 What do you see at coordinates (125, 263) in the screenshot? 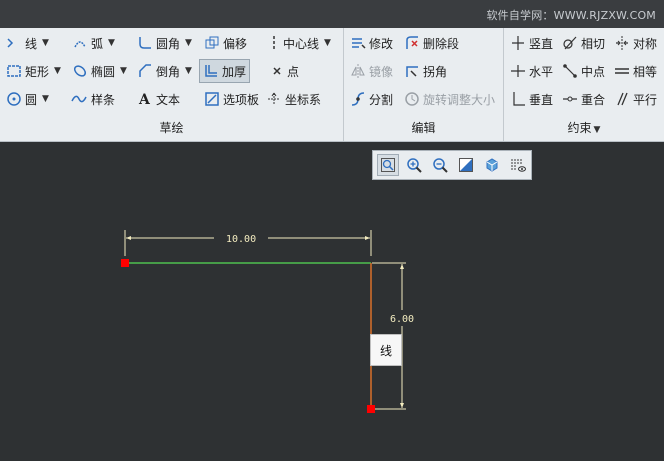
I see `start-endpoint` at bounding box center [125, 263].